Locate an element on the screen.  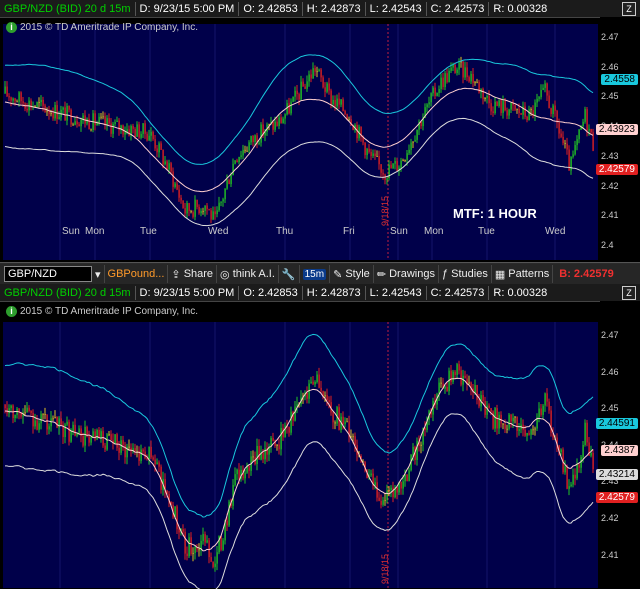
y-tick-label: 2.4 is located at coordinates (607, 245).